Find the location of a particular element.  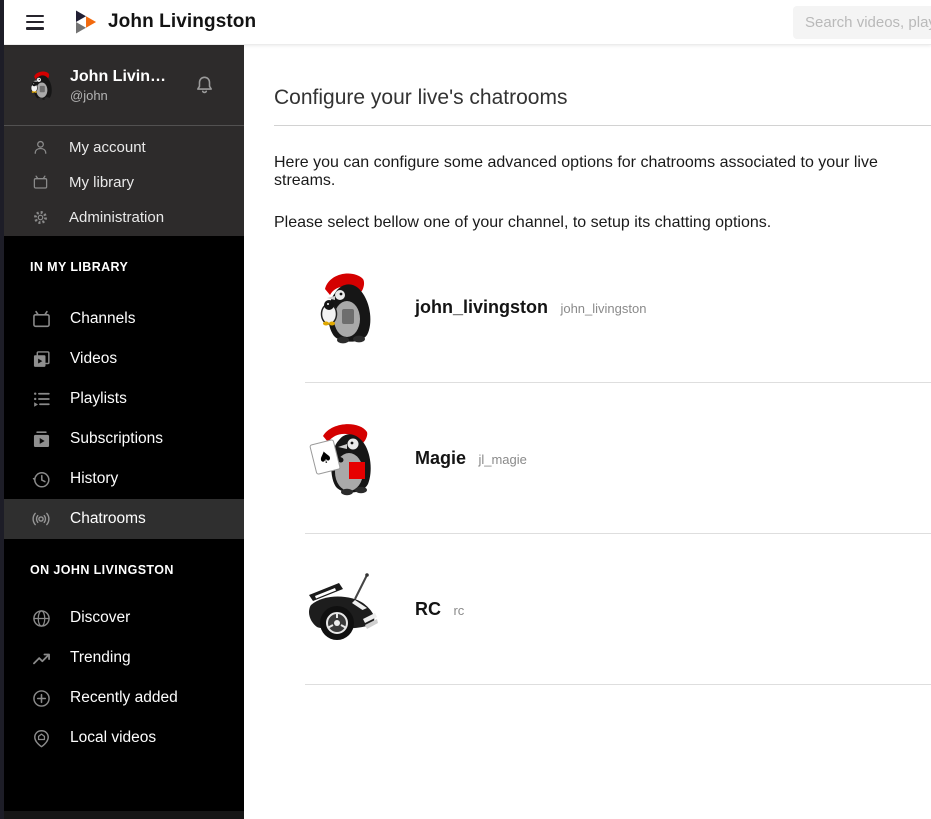

sidebar-item-channels: Channels is located at coordinates (122, 319).